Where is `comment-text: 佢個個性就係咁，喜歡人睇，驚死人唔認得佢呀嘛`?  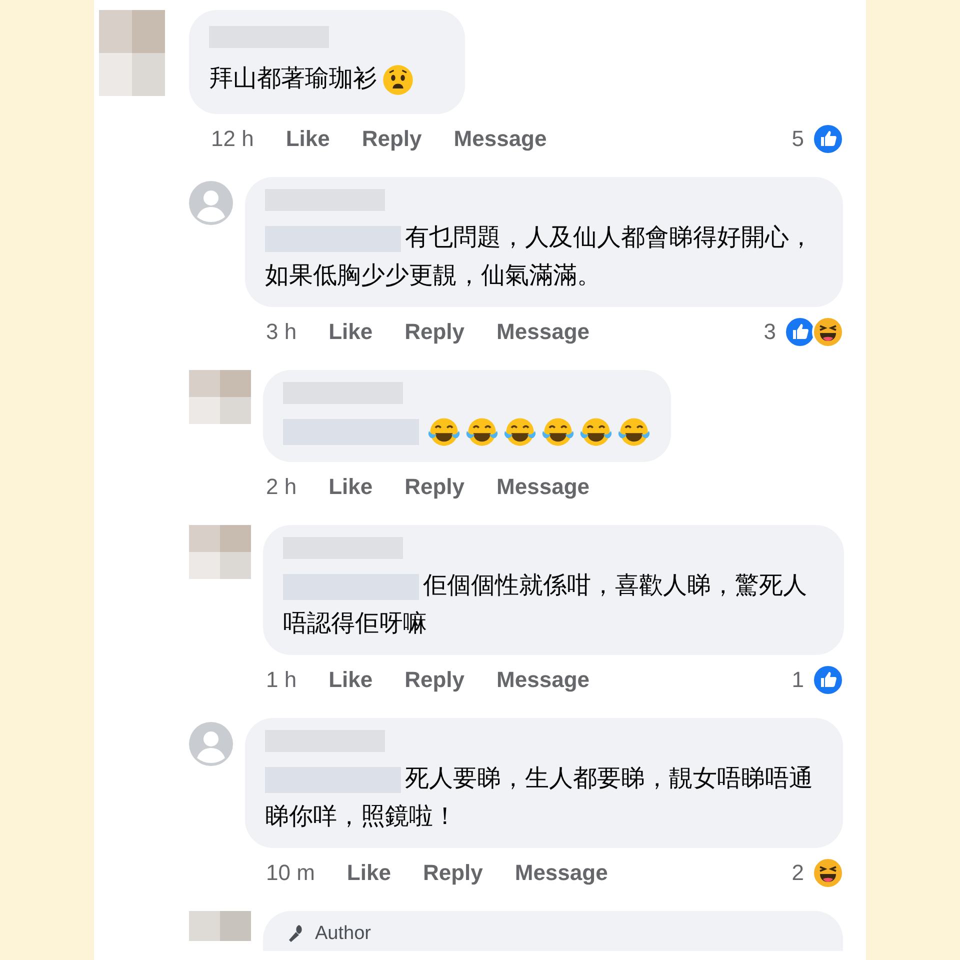
comment-text: 佢個個性就係咁，喜歡人睇，驚死人唔認得佢呀嘛 is located at coordinates (545, 604).